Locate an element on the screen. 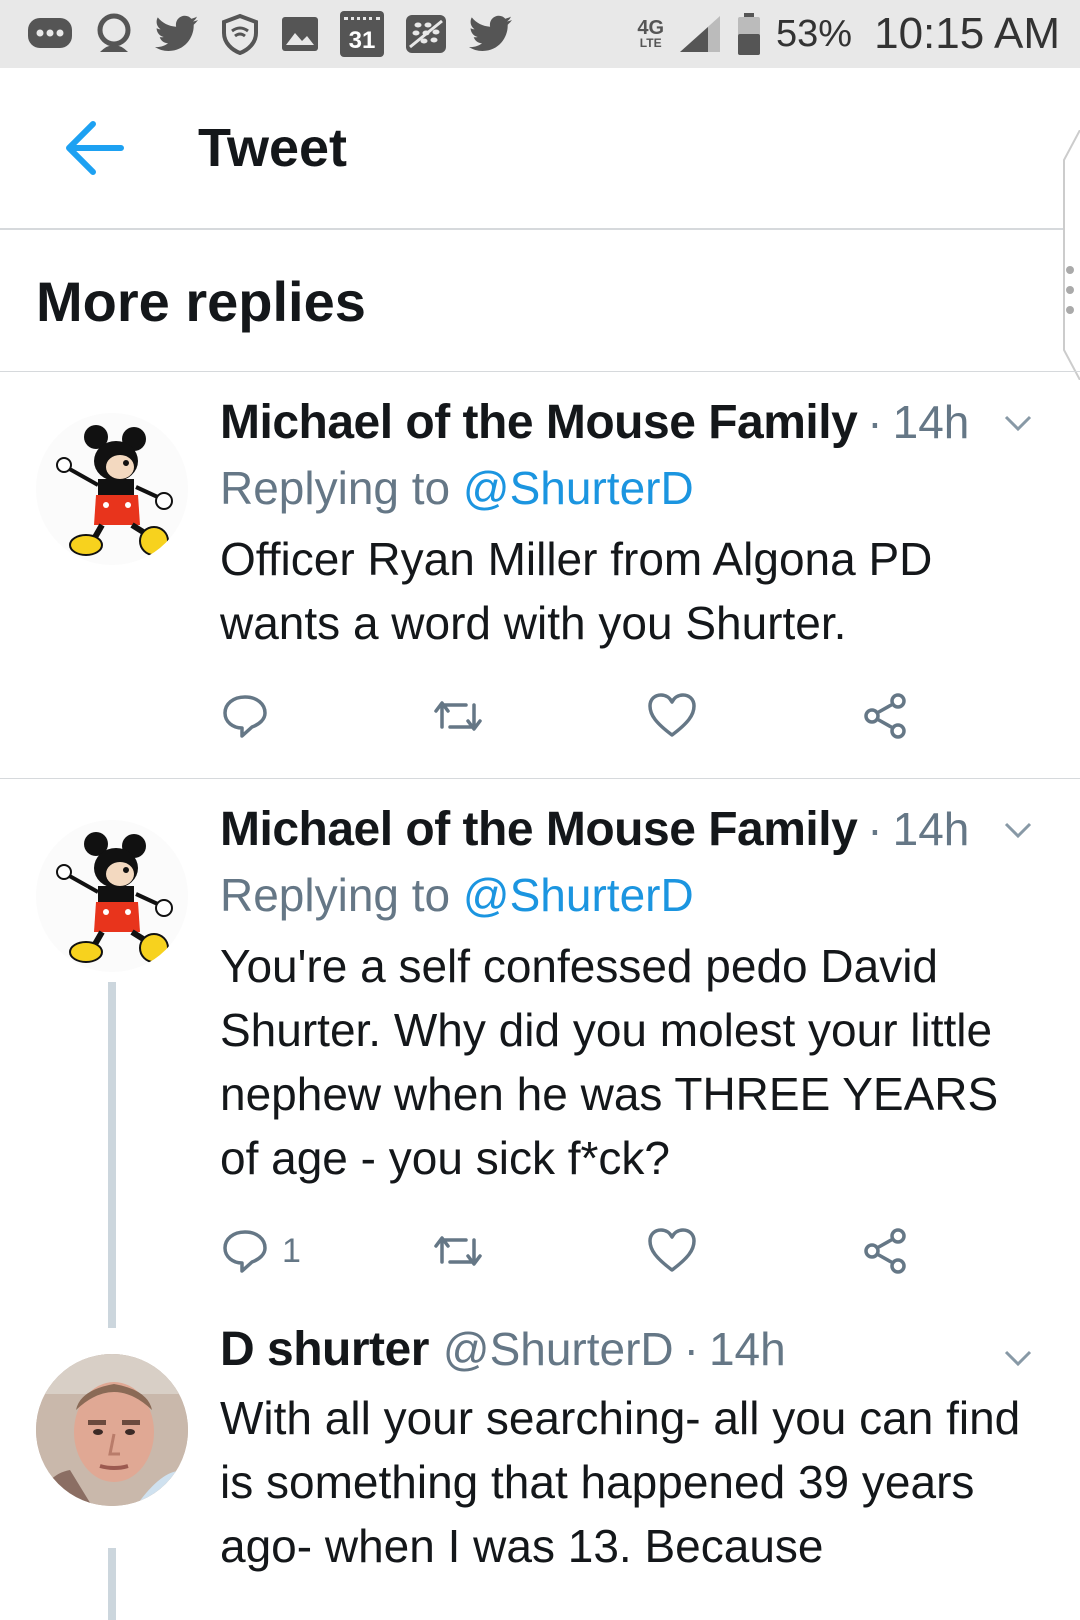 The image size is (1080, 1620). section-title: More replies is located at coordinates (201, 301).